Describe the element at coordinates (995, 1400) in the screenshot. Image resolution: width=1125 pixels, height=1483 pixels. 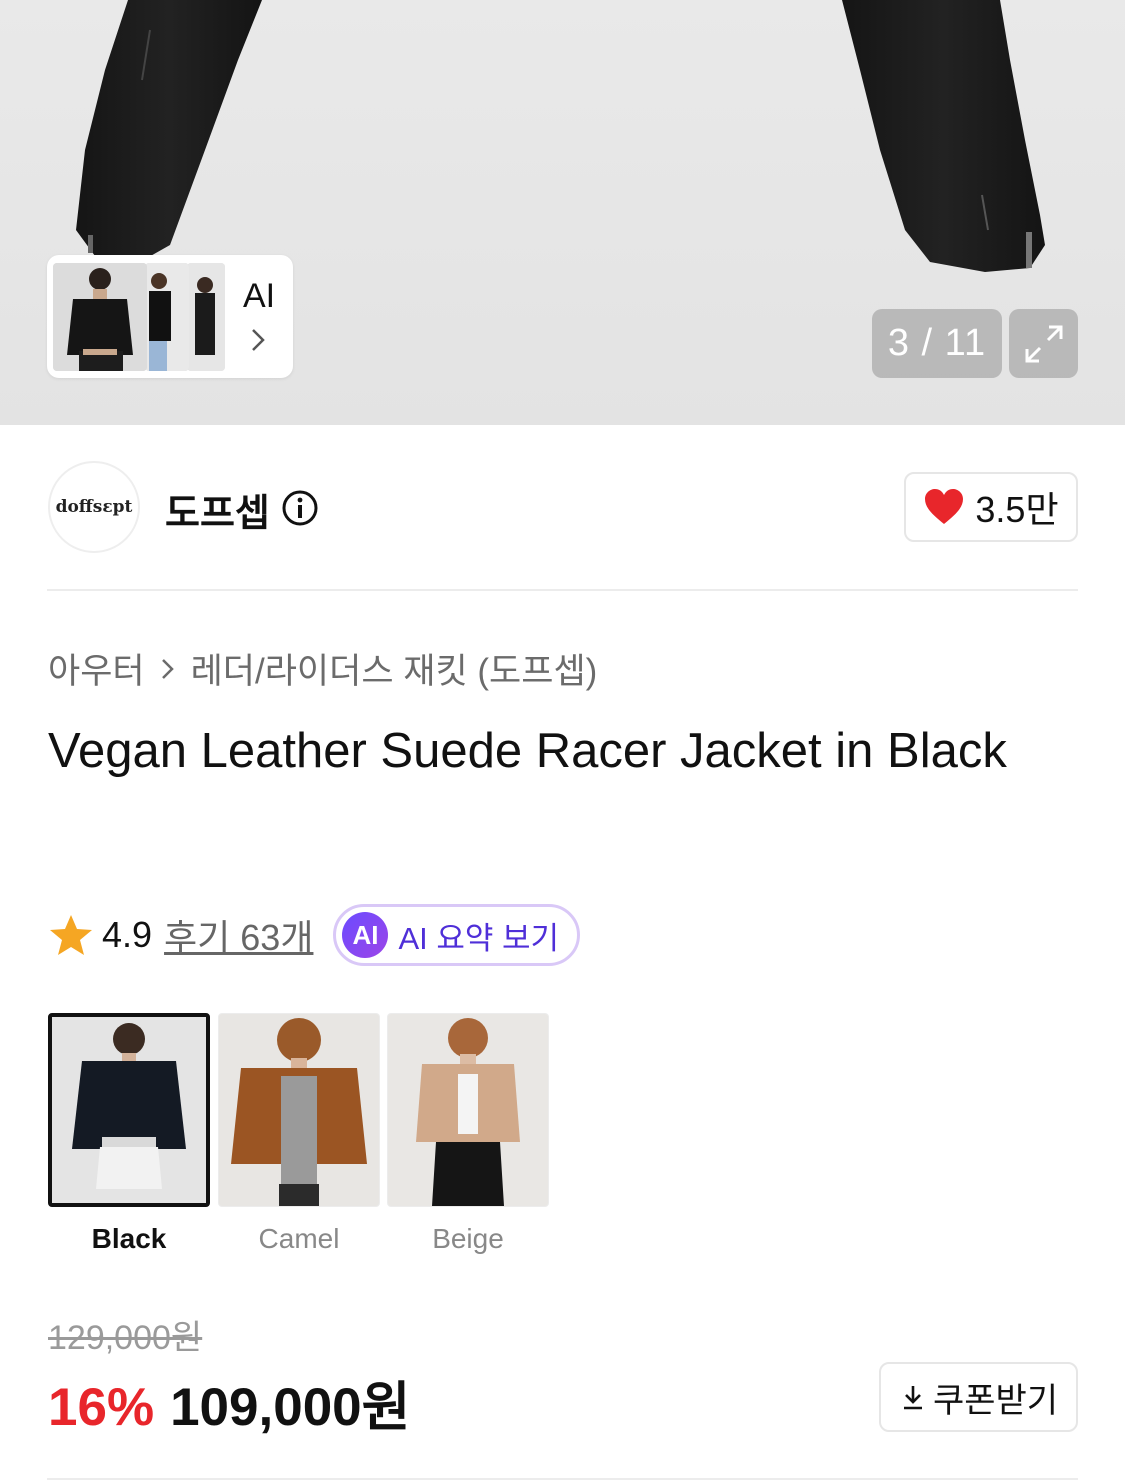
I see `coupon-label: 쿠폰받기` at that location.